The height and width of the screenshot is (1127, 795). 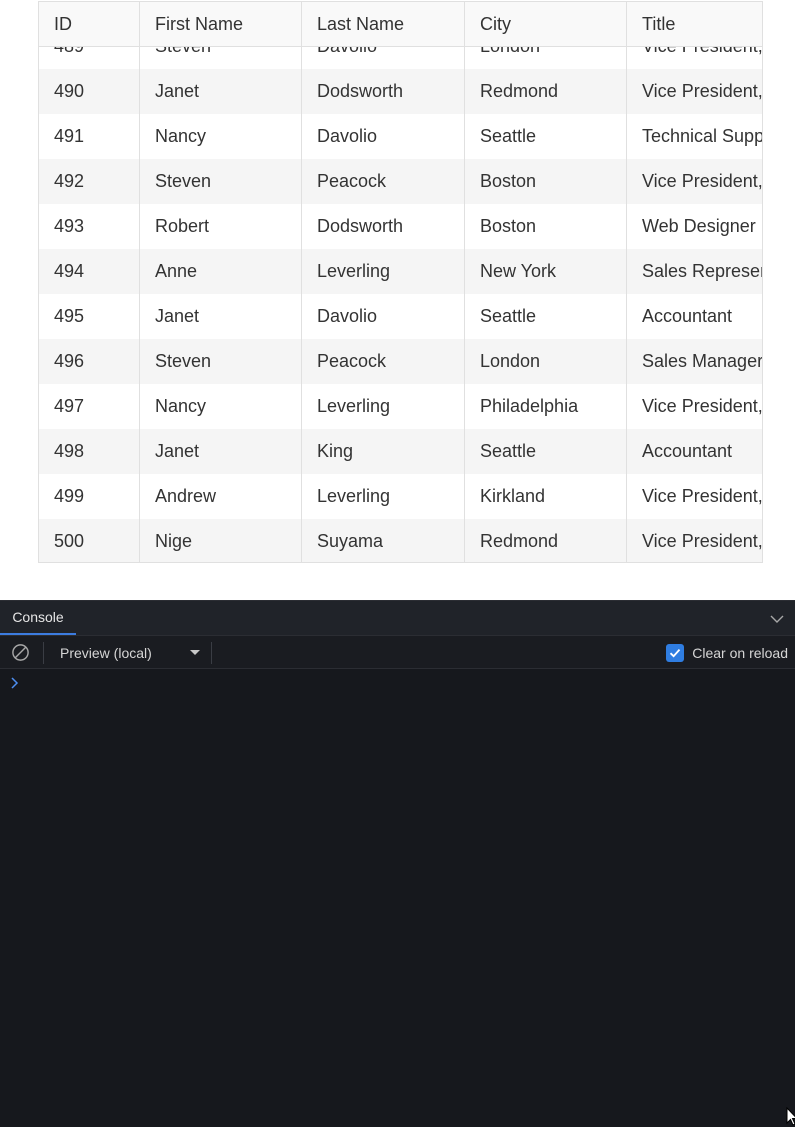 I want to click on cell-id: 497, so click(x=89, y=406).